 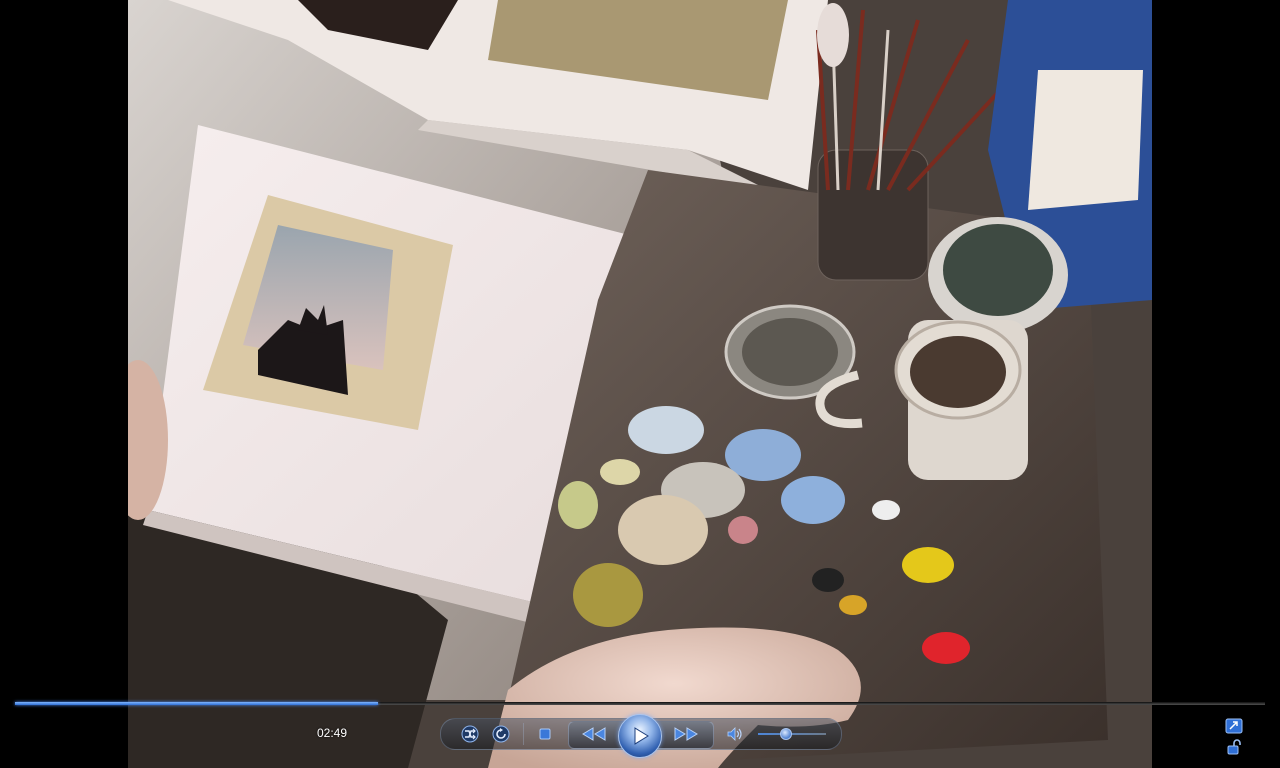 I want to click on elapsed-time: 02:49, so click(x=332, y=733).